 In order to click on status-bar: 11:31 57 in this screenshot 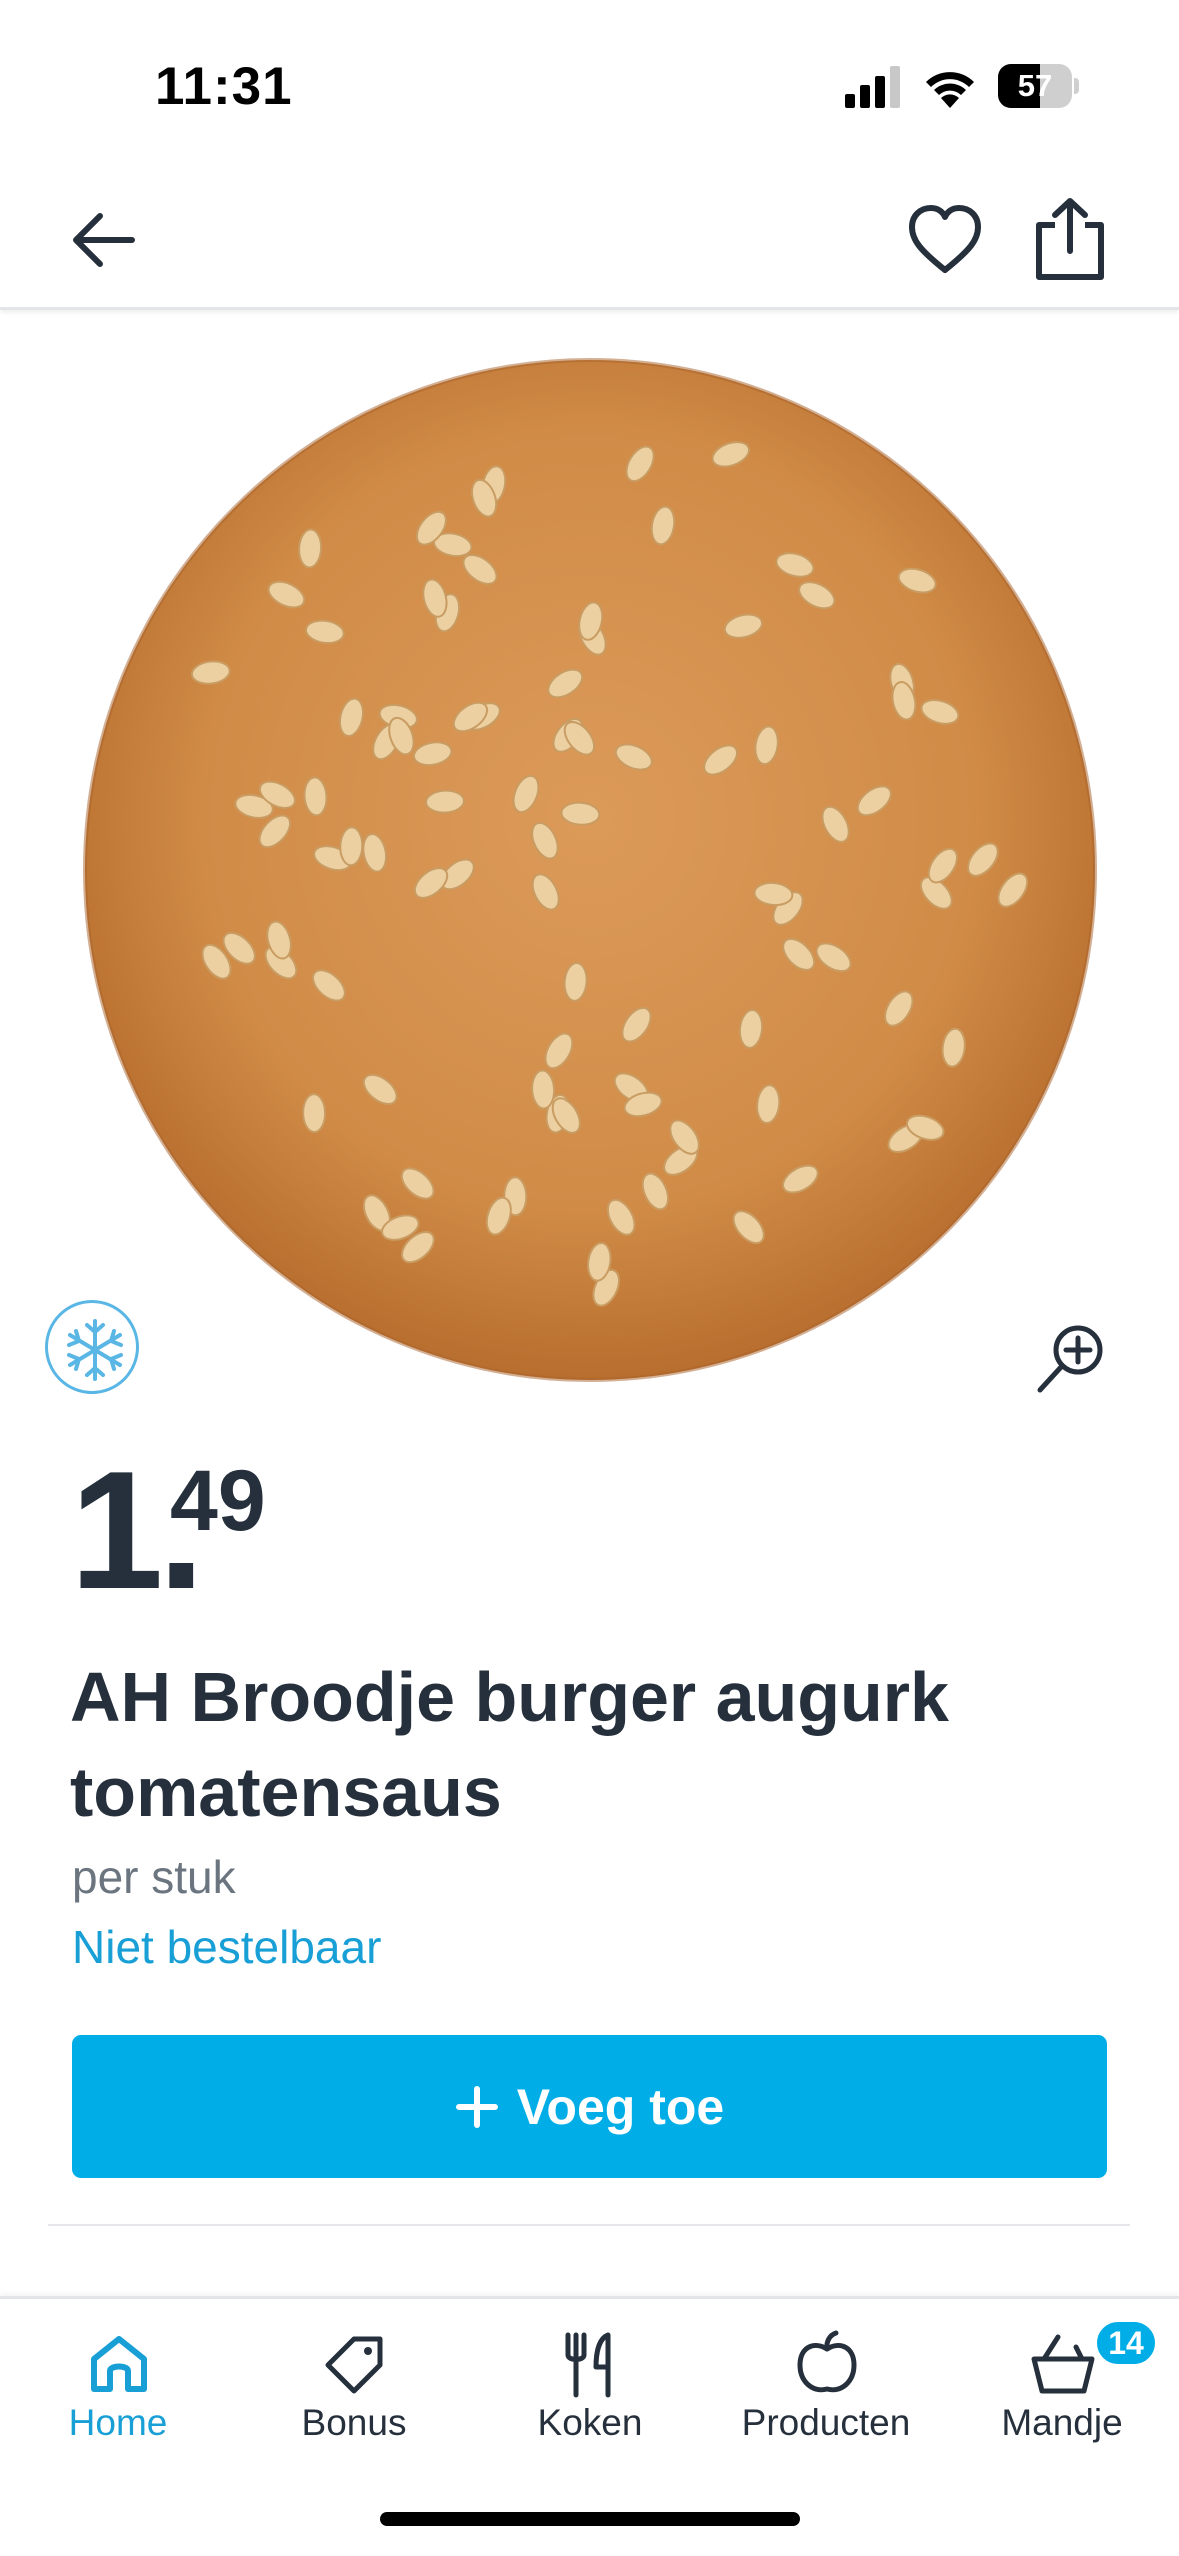, I will do `click(589, 85)`.